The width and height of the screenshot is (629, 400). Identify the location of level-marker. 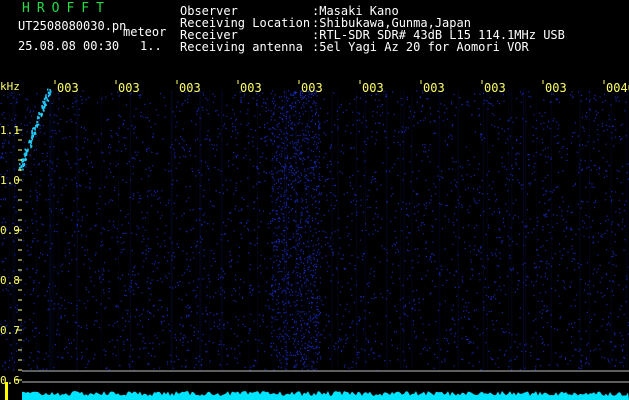
(6, 391).